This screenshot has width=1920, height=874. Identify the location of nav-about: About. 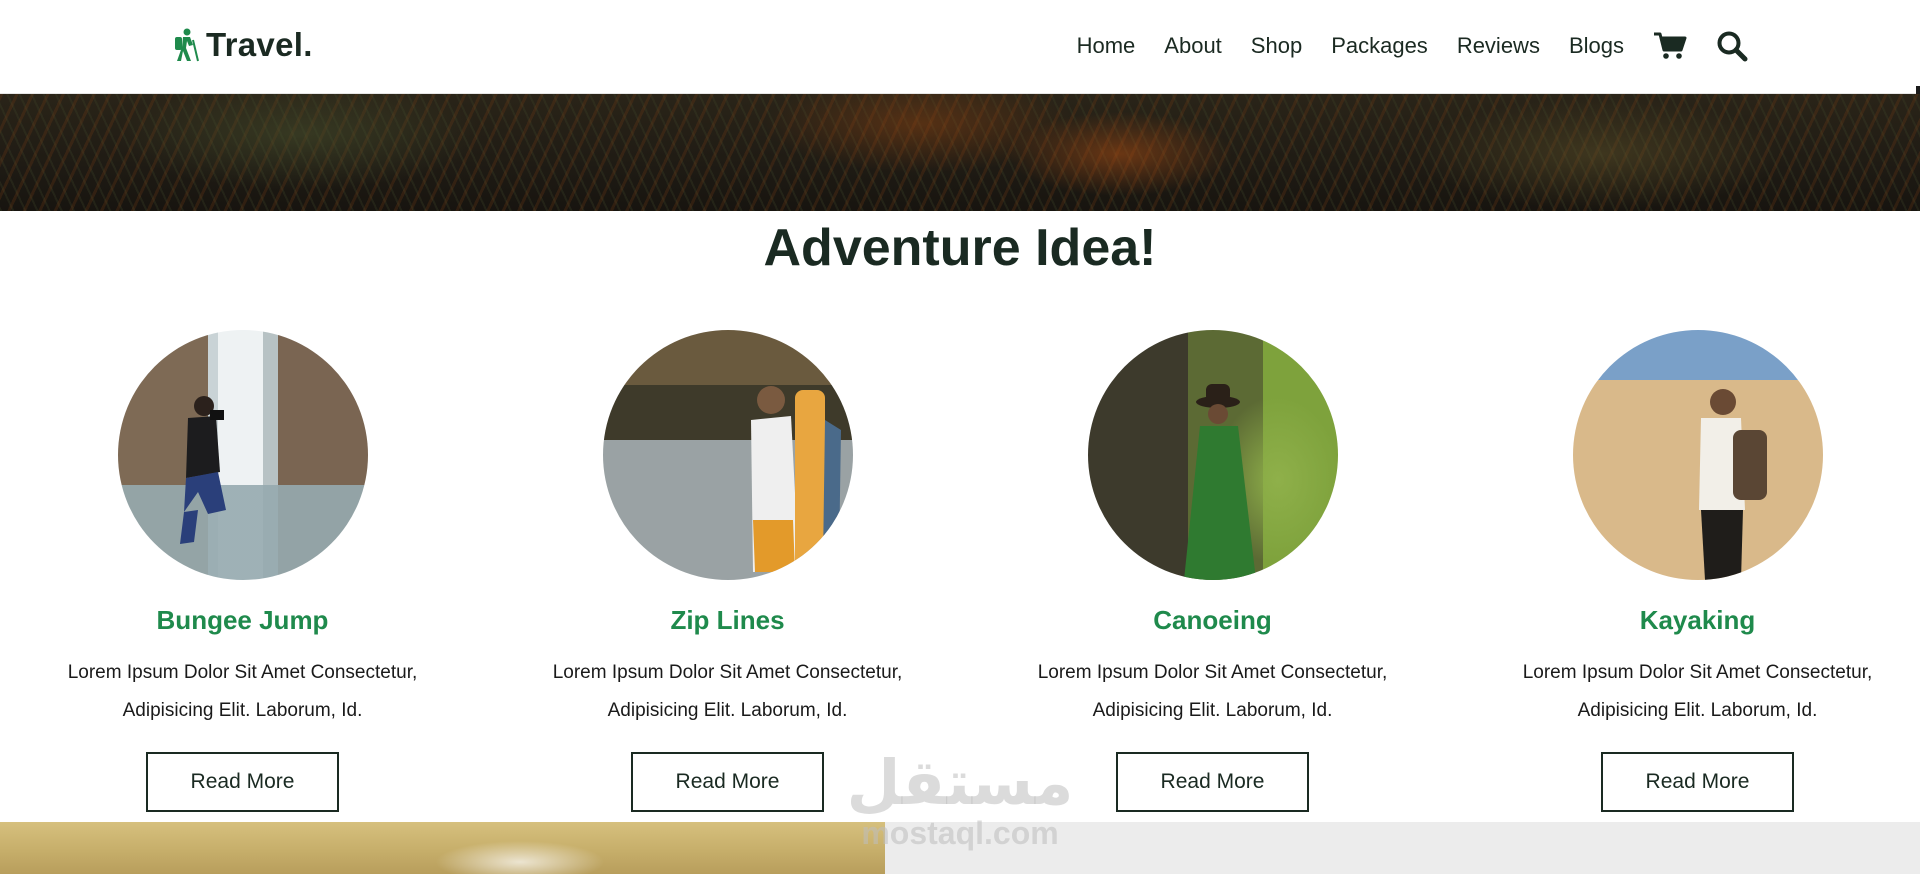
(1193, 46).